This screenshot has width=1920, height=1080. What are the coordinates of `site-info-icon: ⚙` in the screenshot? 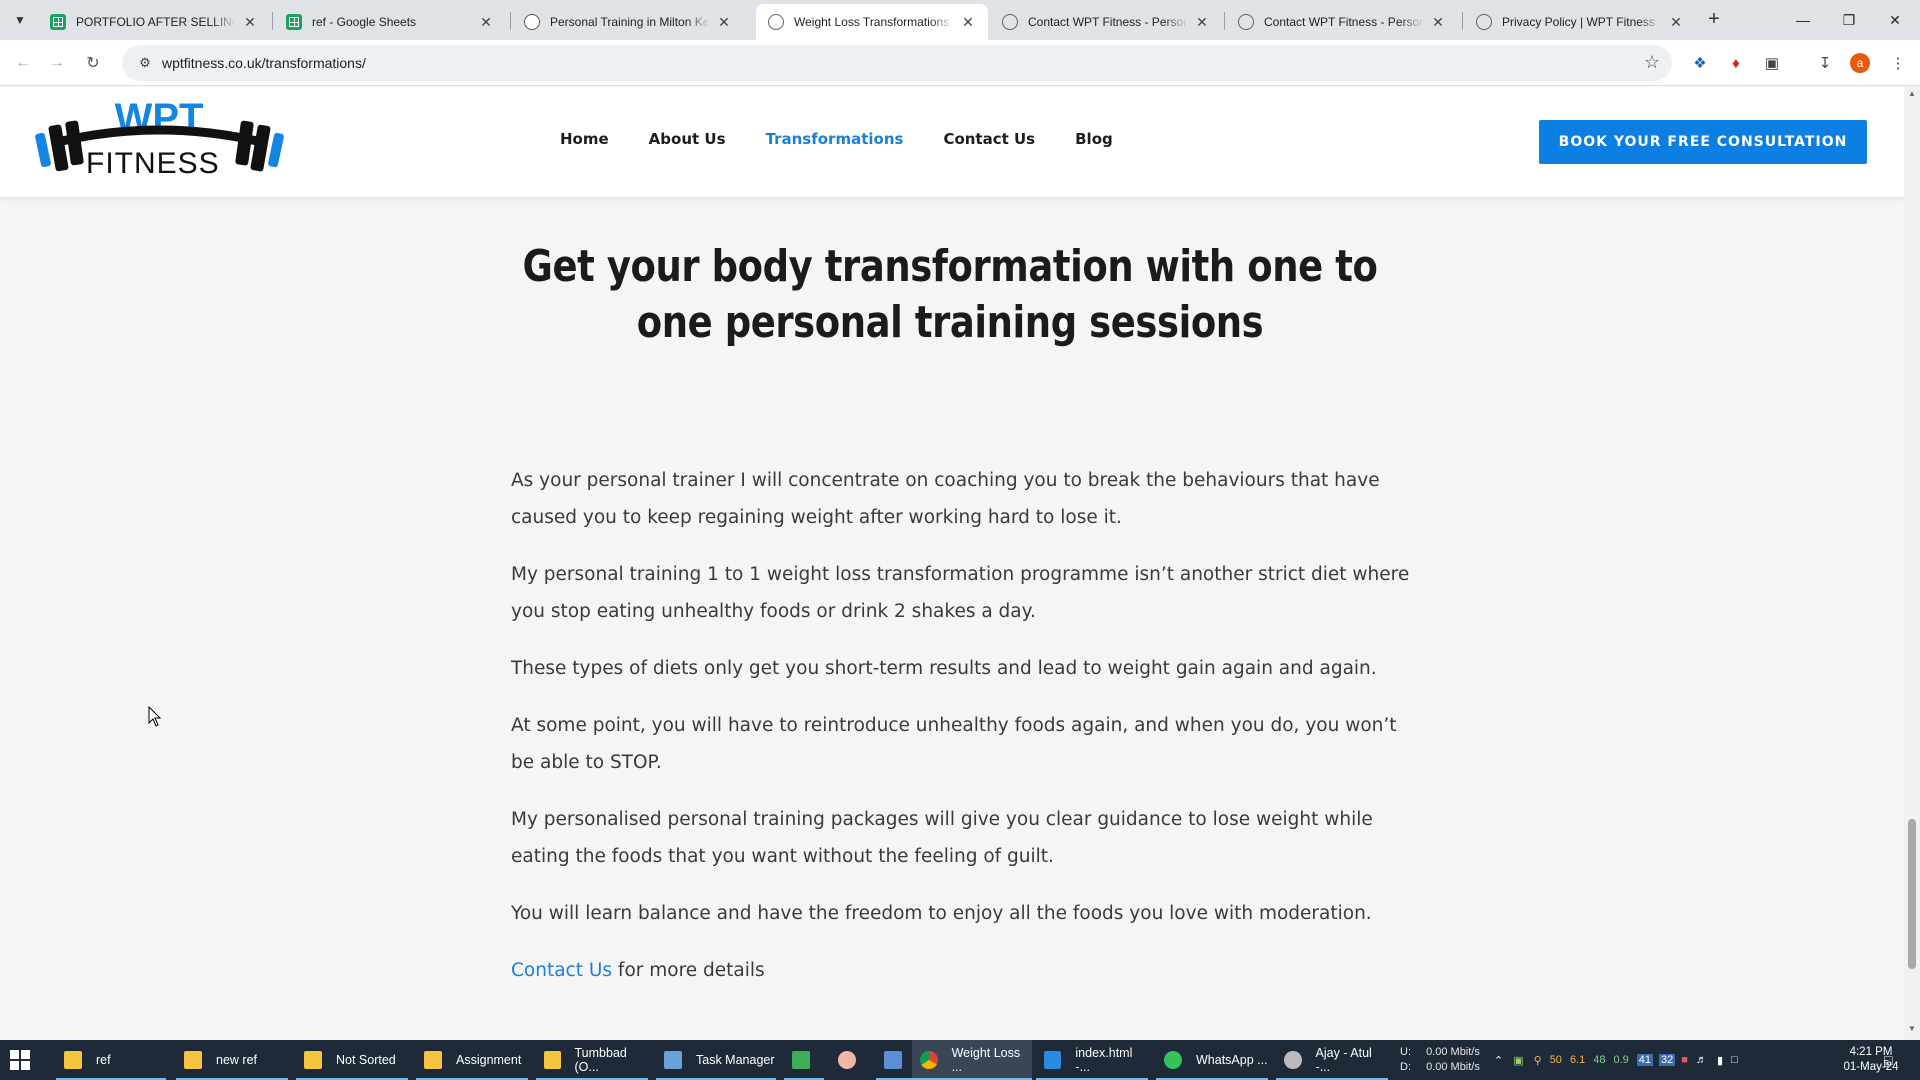 It's located at (145, 63).